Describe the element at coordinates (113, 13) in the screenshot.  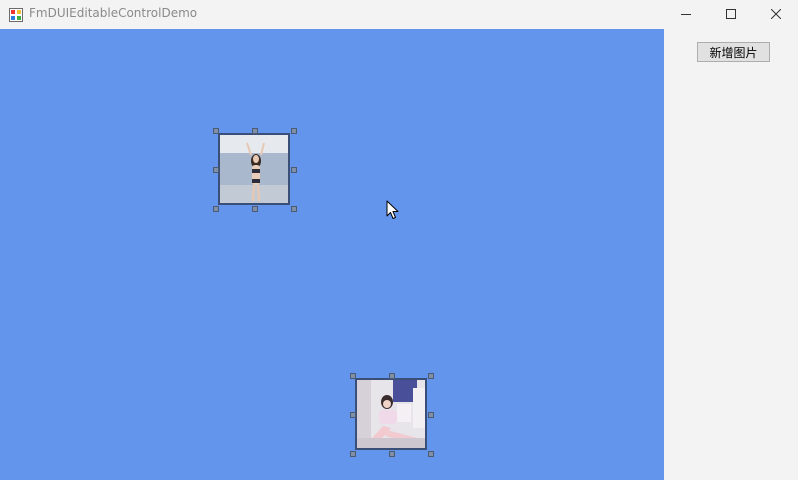
I see `window-title: FmDUIEditableControlDemo` at that location.